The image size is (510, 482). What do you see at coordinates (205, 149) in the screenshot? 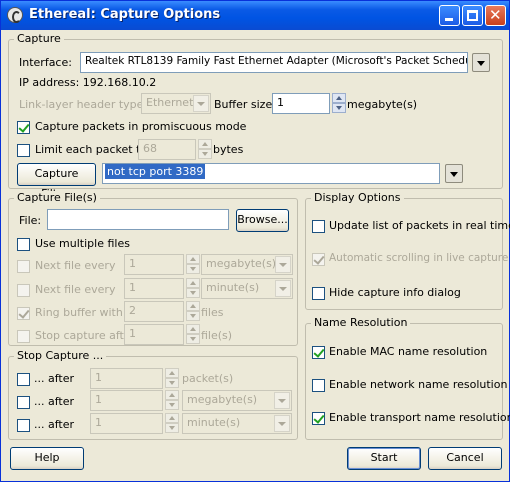
I see `limit-packet-spinner` at bounding box center [205, 149].